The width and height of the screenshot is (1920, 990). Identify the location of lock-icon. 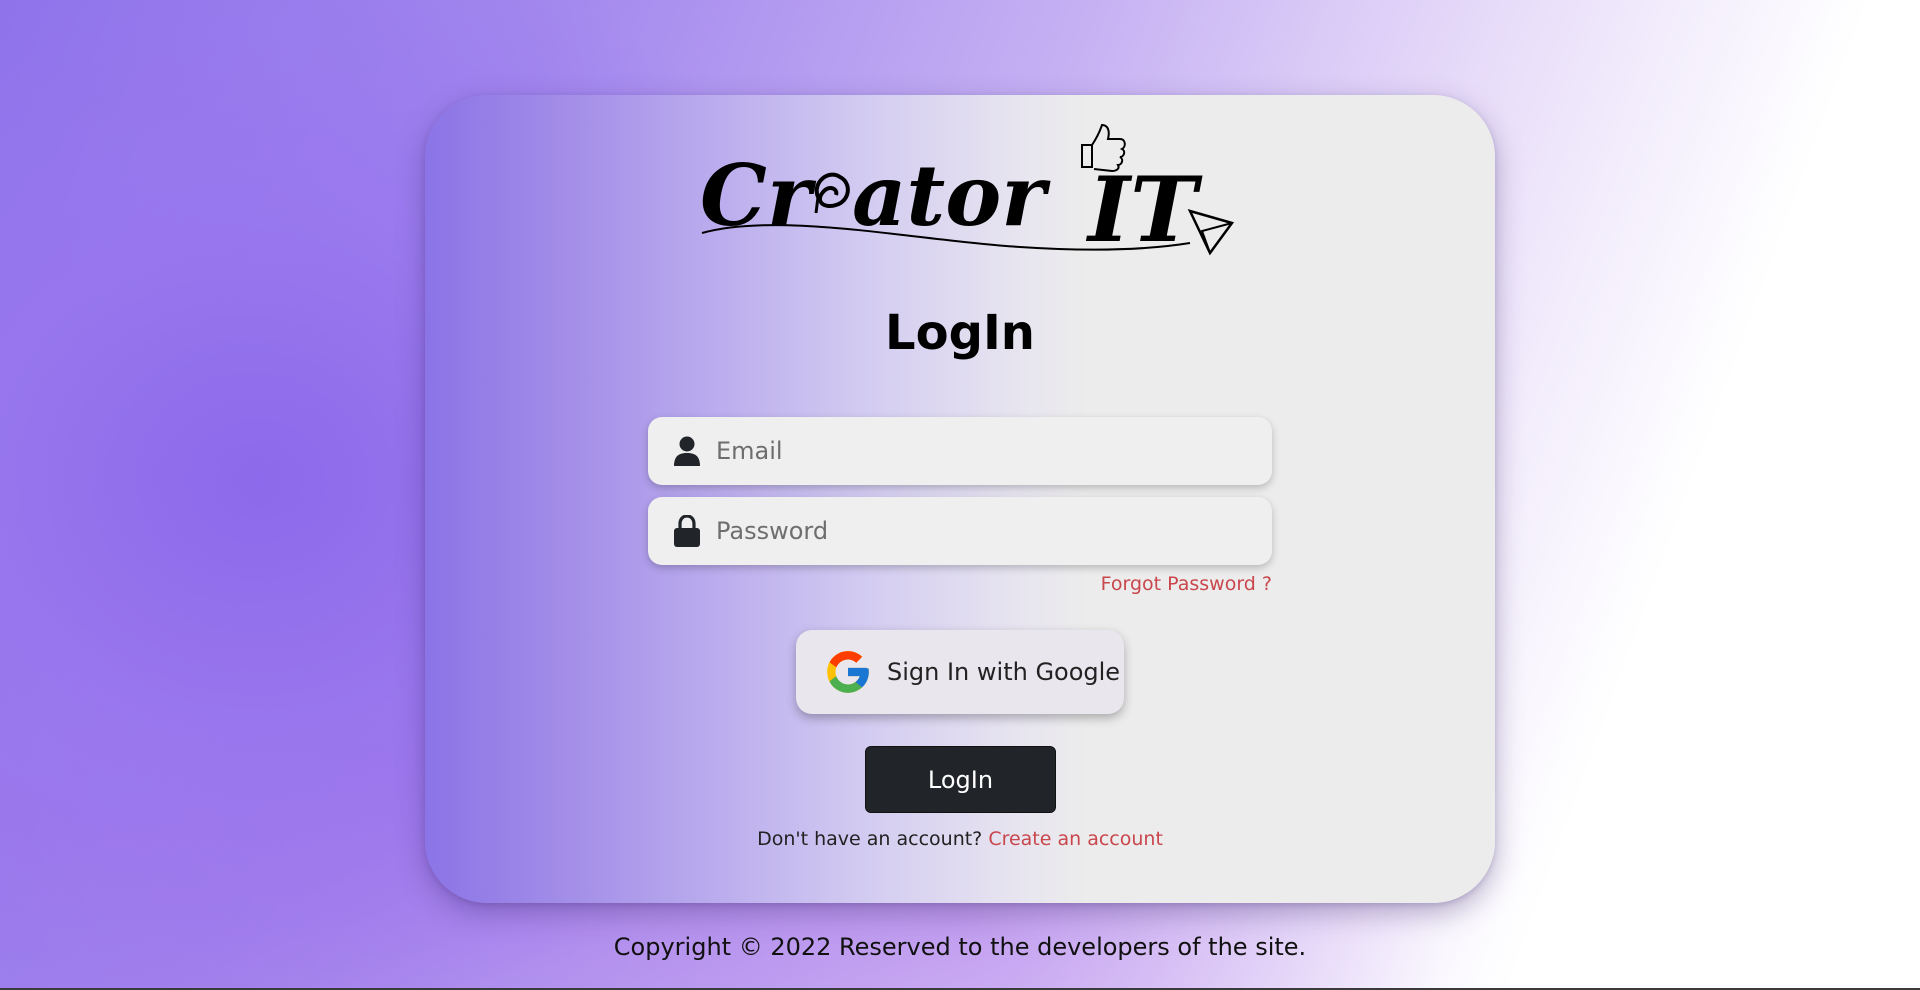
(687, 531).